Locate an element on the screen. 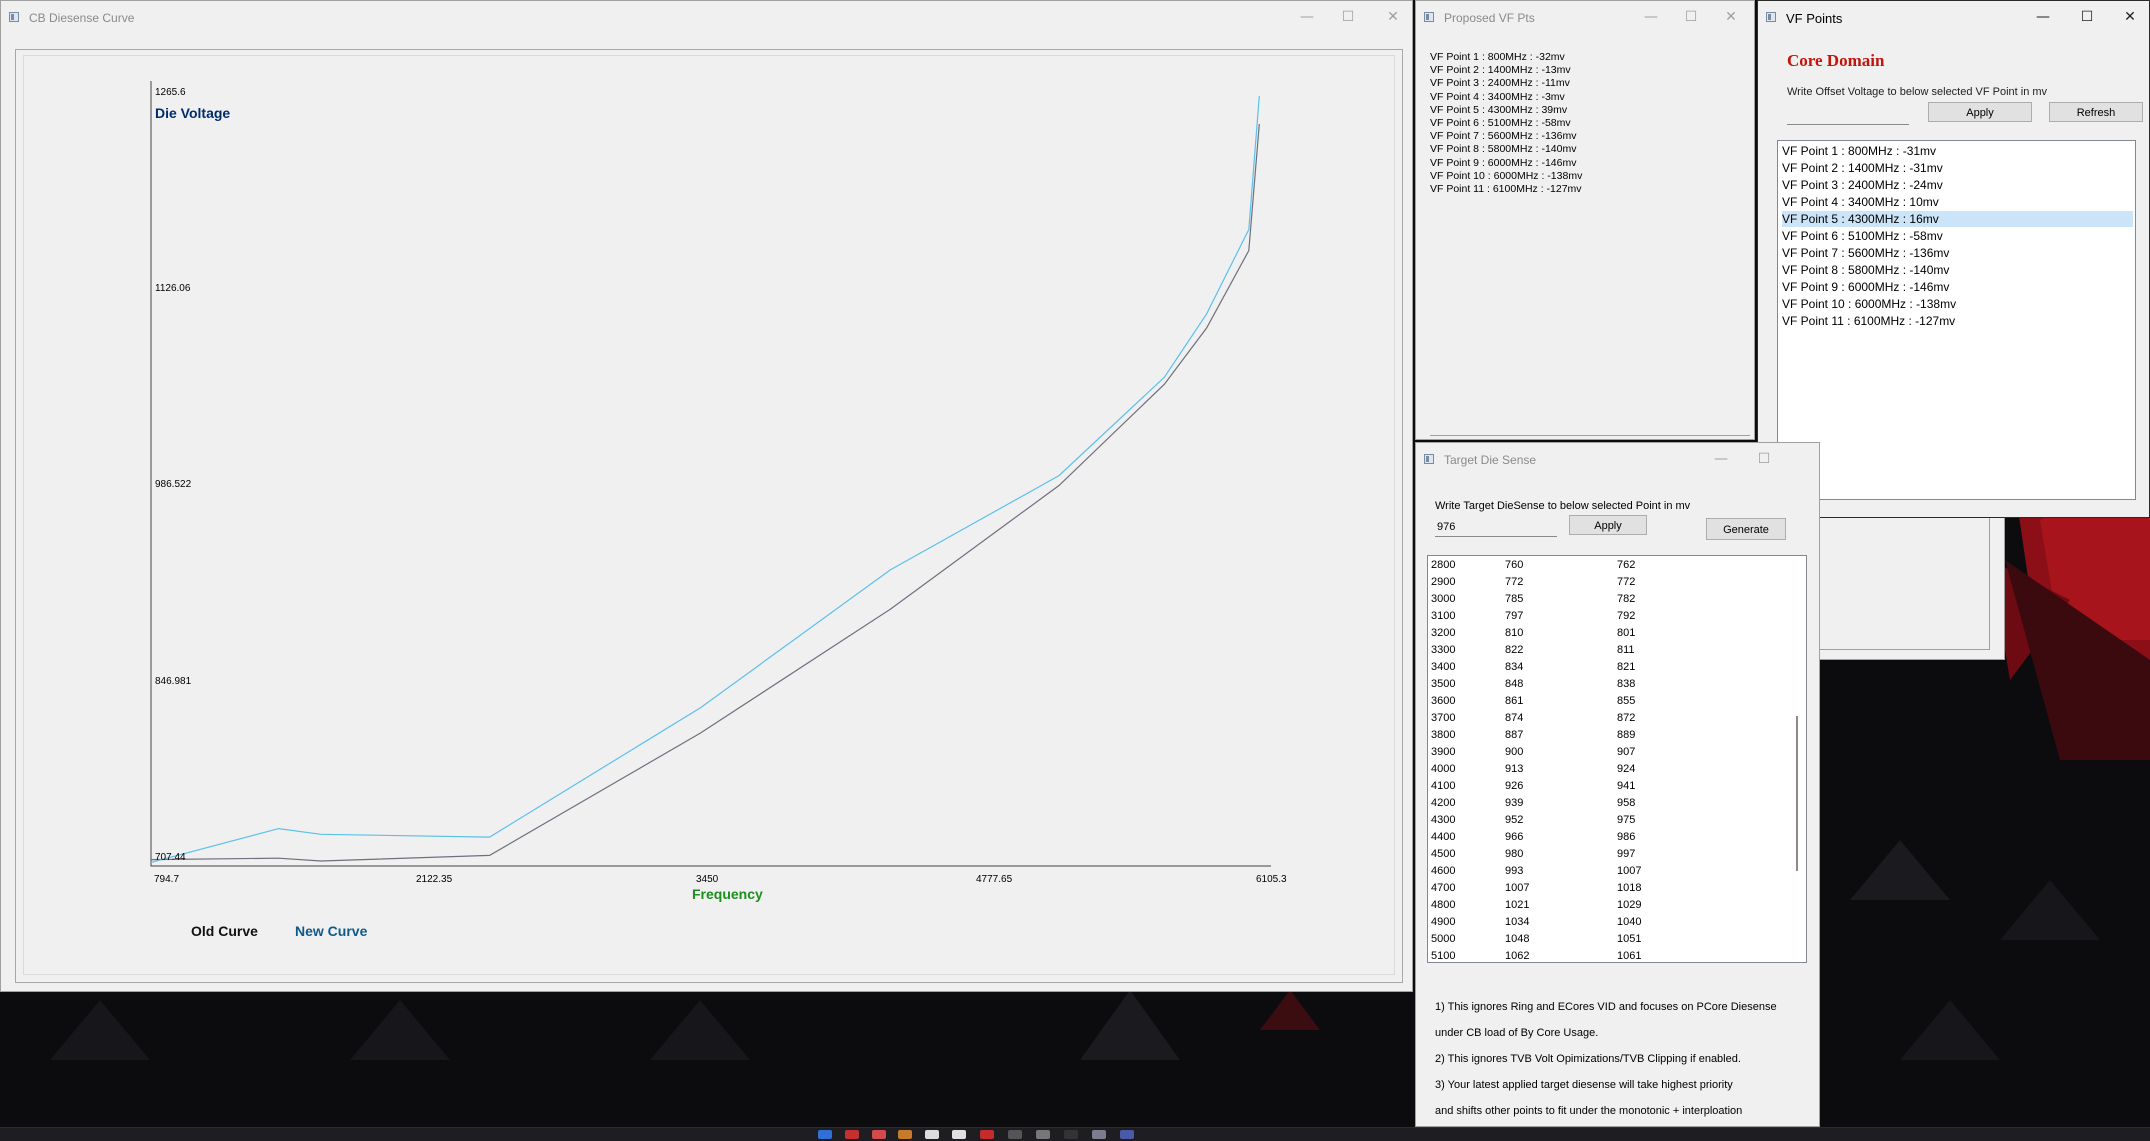 The width and height of the screenshot is (2150, 1141). table-row: 4900 1034 1040 is located at coordinates (1606, 922).